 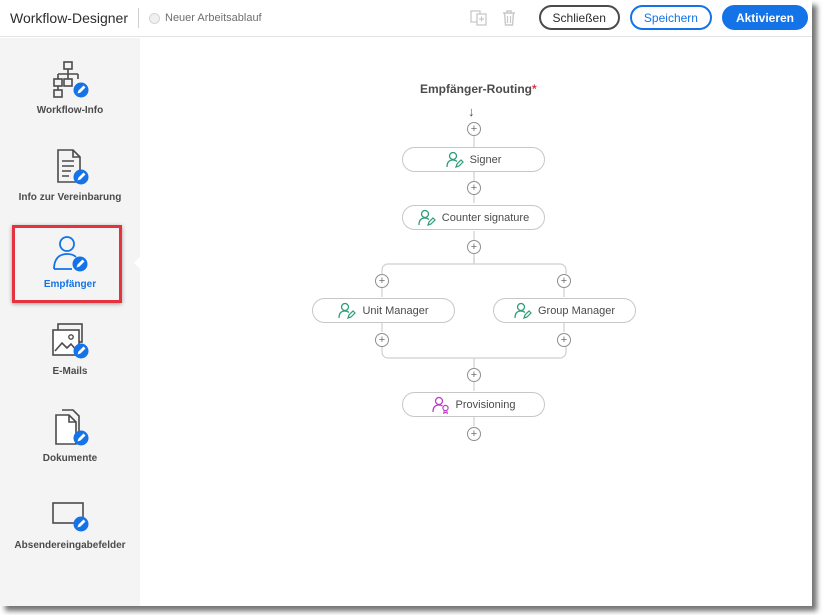 I want to click on step-unit-manager: Unit Manager, so click(x=383, y=310).